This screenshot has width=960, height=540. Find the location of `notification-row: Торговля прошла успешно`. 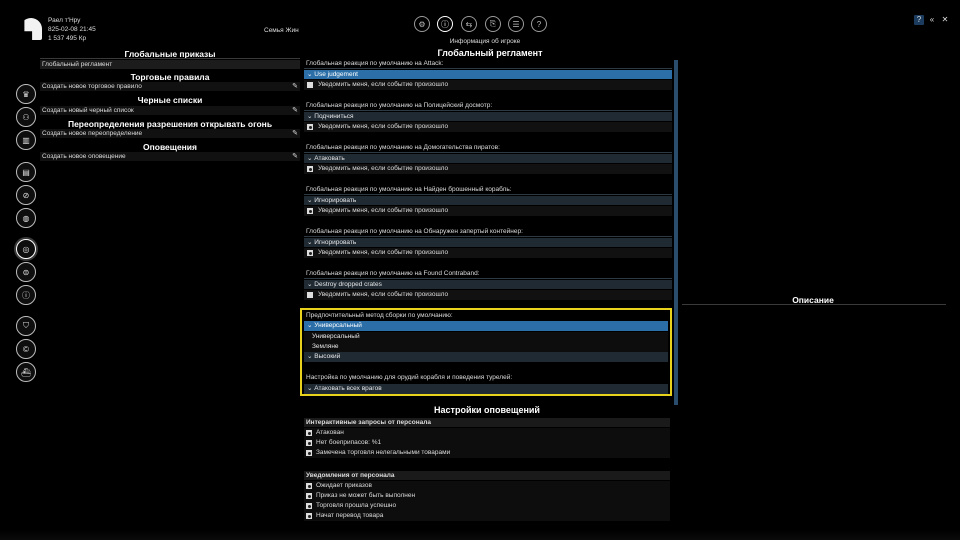

notification-row: Торговля прошла успешно is located at coordinates (487, 506).